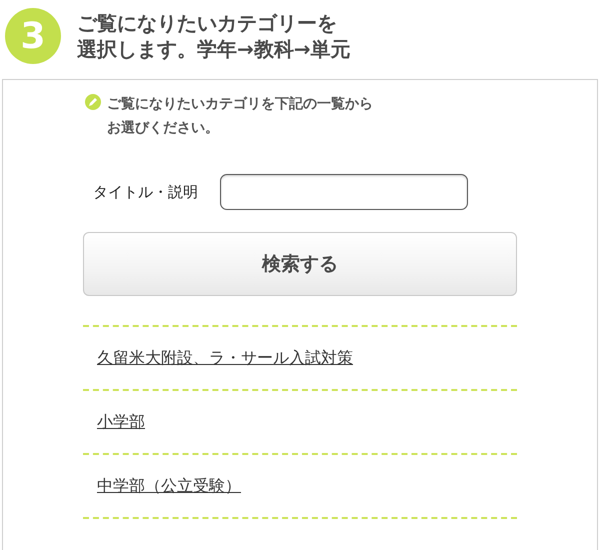 This screenshot has height=550, width=600. Describe the element at coordinates (121, 422) in the screenshot. I see `category-link: 小学部` at that location.